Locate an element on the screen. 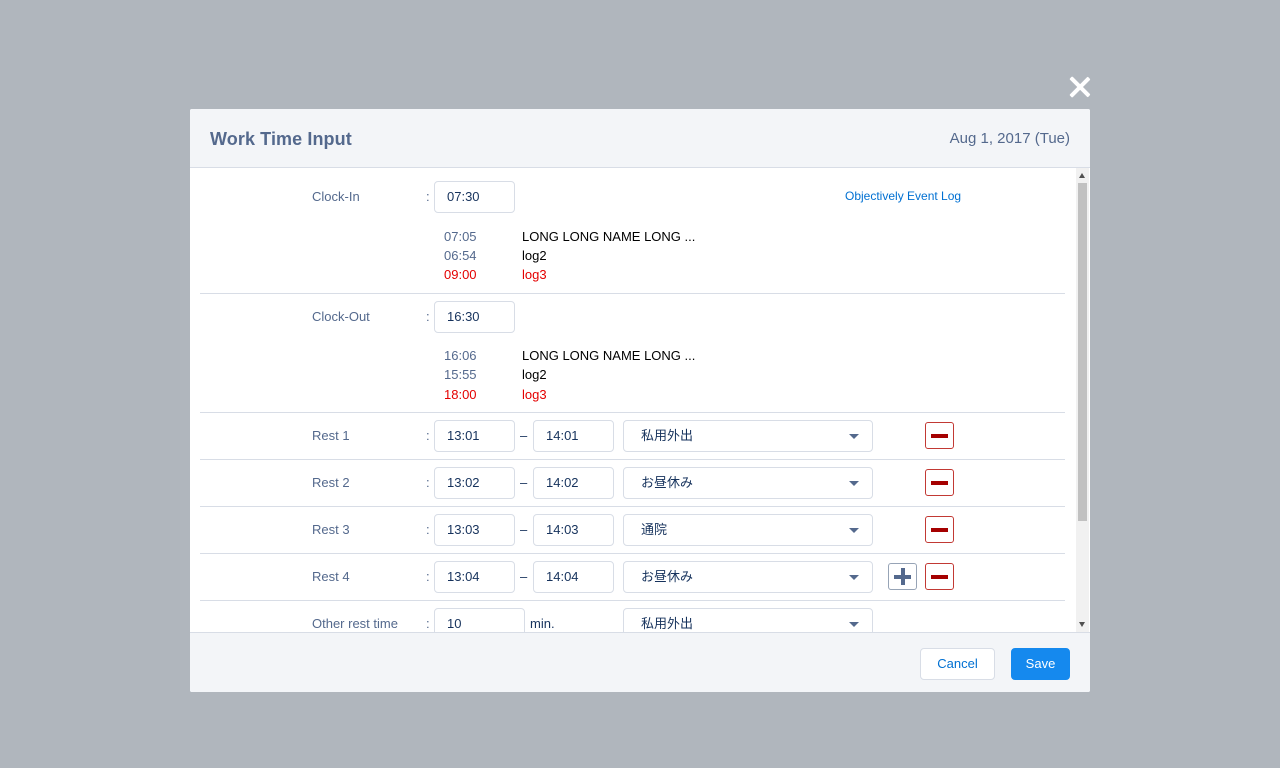 Image resolution: width=1280 pixels, height=768 pixels. rest-3-start-input: 13:03 is located at coordinates (474, 530).